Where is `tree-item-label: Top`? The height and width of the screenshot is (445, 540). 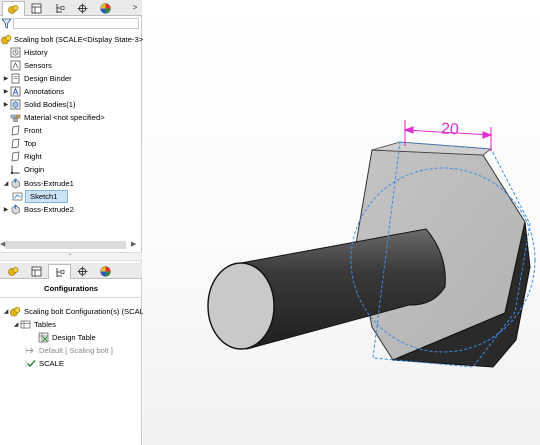 tree-item-label: Top is located at coordinates (30, 143).